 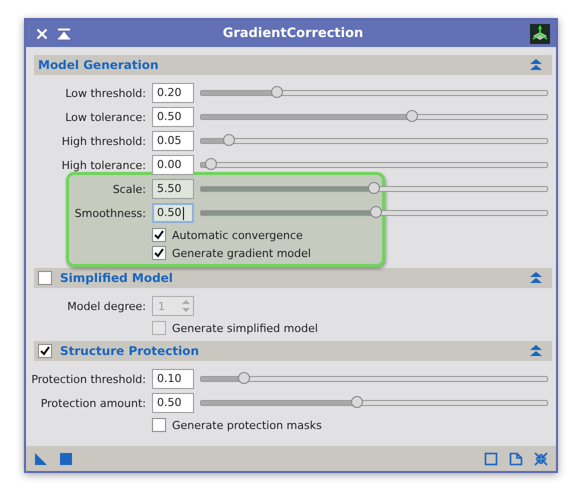 I want to click on app-icon, so click(x=540, y=34).